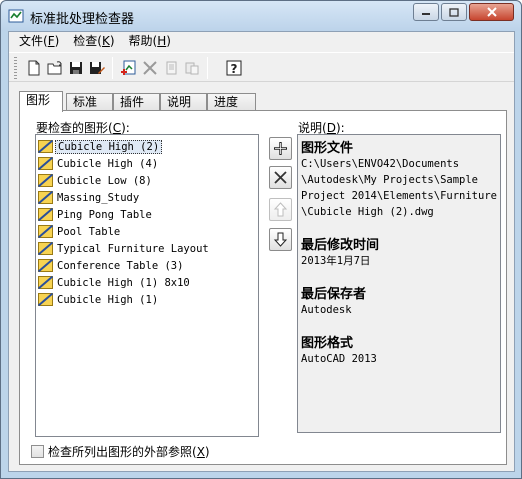 The height and width of the screenshot is (479, 522). What do you see at coordinates (96, 180) in the screenshot?
I see `list-item: Cubicle Low (8)` at bounding box center [96, 180].